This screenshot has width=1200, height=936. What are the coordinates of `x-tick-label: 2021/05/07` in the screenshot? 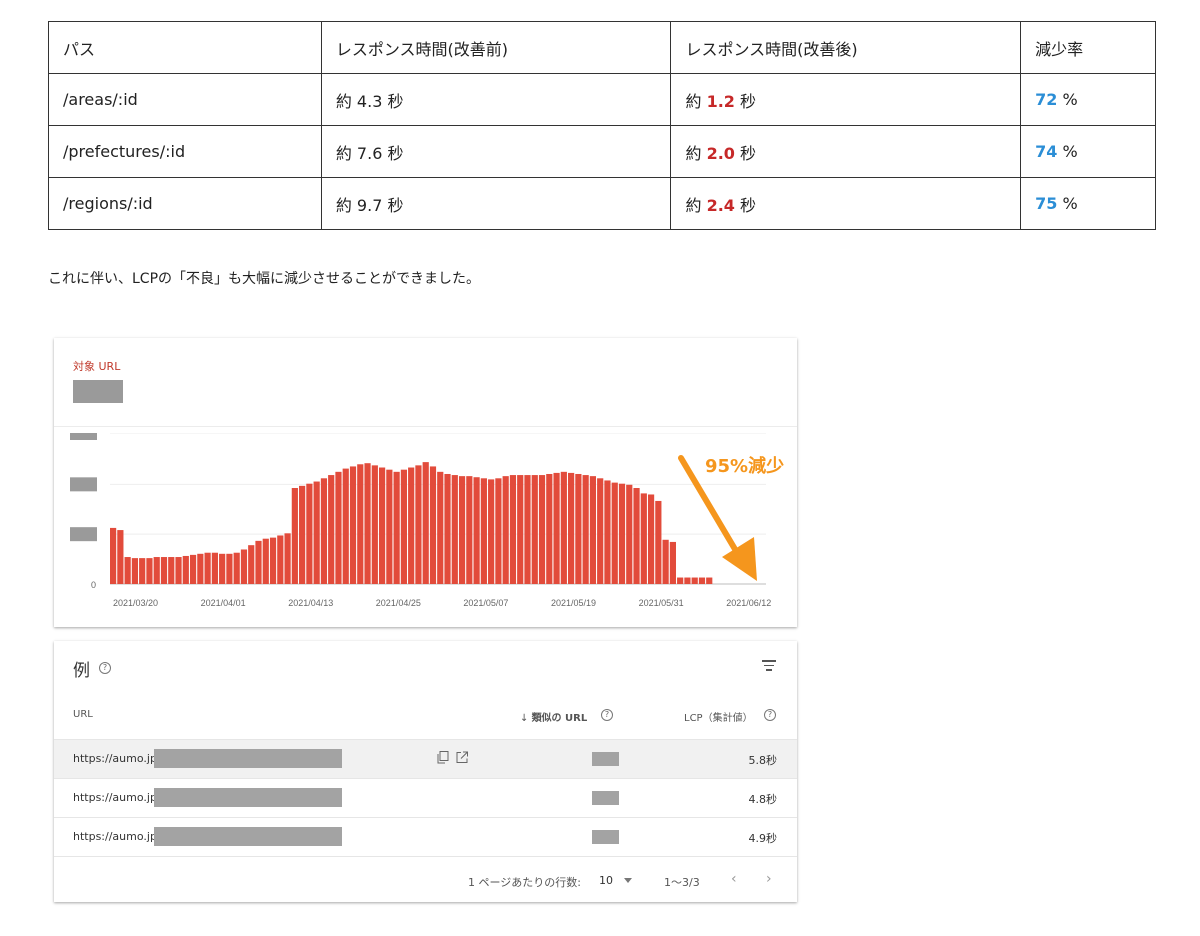 It's located at (485, 603).